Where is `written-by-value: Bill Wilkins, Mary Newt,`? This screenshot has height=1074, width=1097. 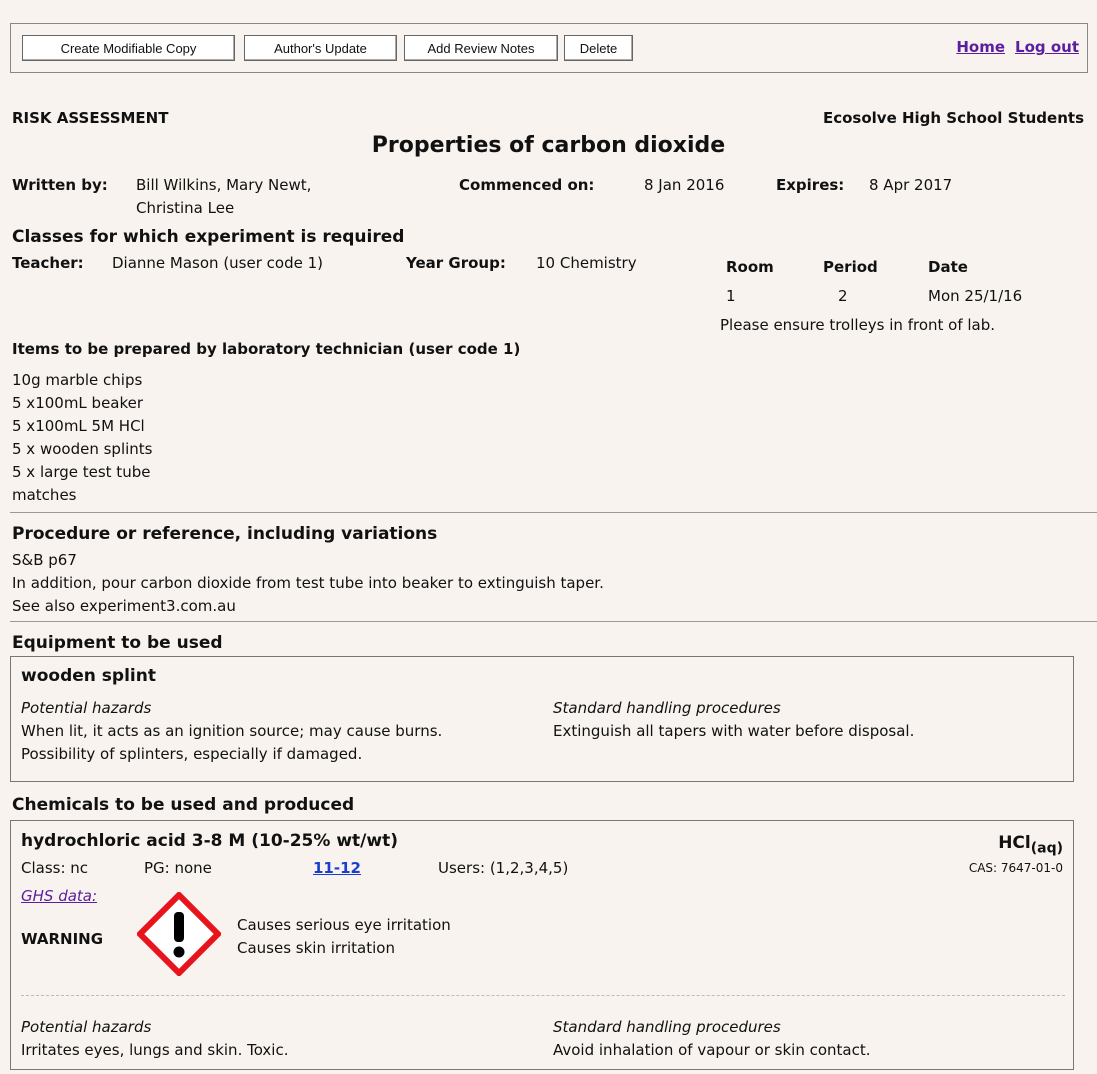 written-by-value: Bill Wilkins, Mary Newt, is located at coordinates (224, 185).